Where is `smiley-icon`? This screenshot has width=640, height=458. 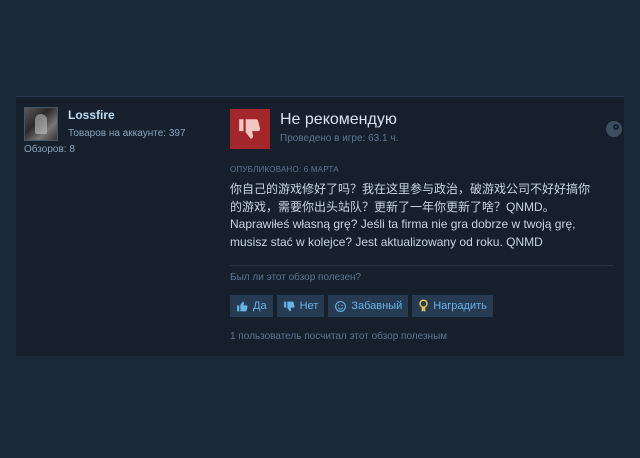
smiley-icon is located at coordinates (340, 306).